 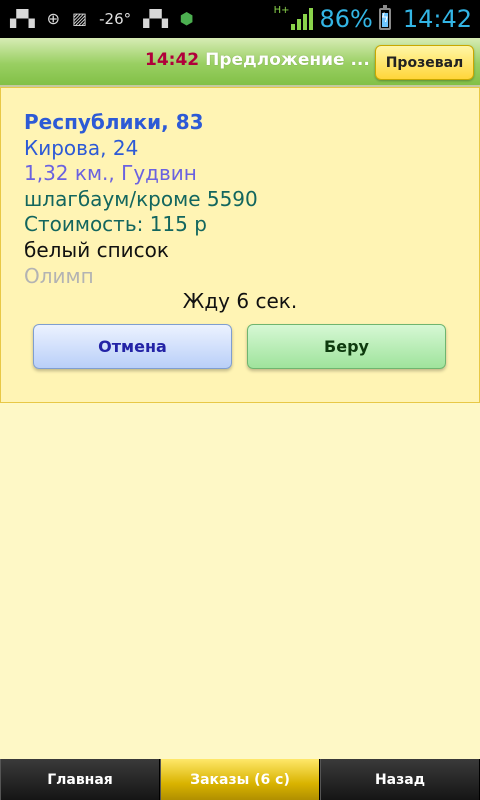 I want to click on signal-icon, so click(x=302, y=19).